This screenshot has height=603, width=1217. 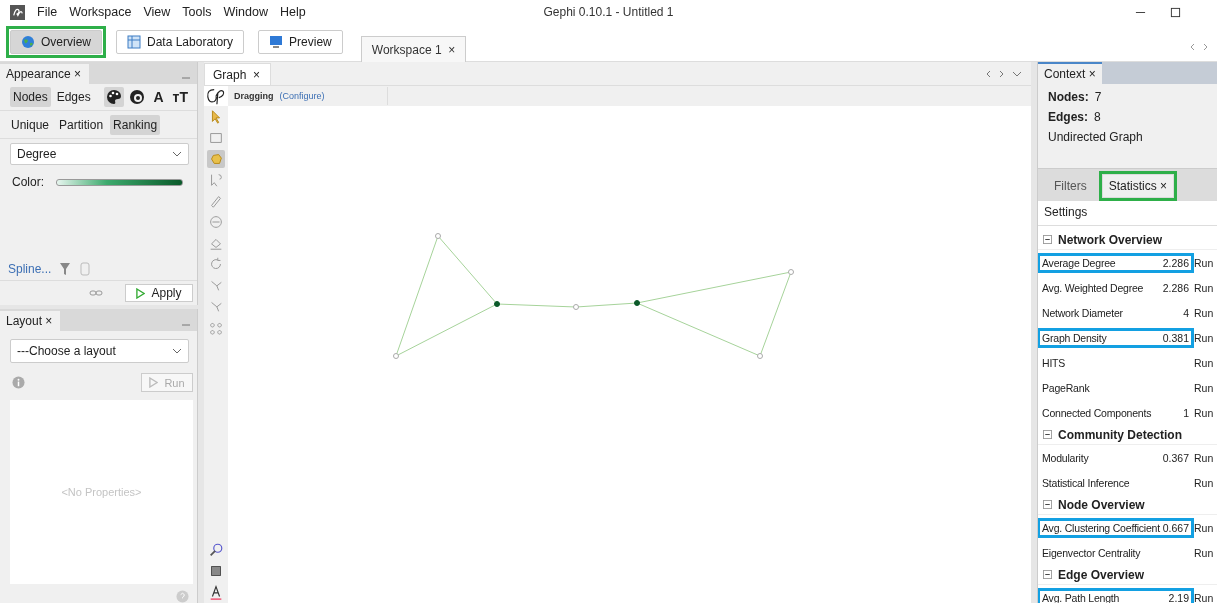 I want to click on statistic-name: Modularity, so click(x=1065, y=457).